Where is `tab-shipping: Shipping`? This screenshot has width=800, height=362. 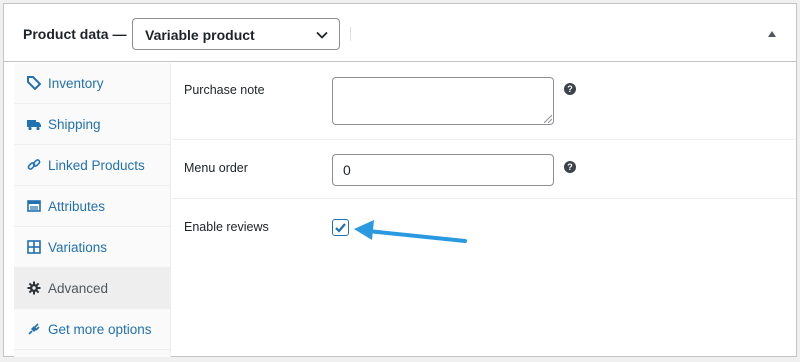
tab-shipping: Shipping is located at coordinates (92, 124).